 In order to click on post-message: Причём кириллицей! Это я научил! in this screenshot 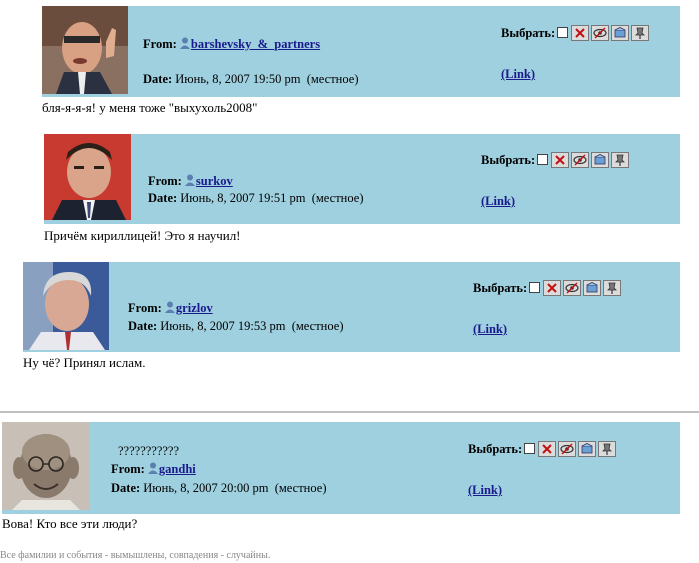, I will do `click(142, 235)`.